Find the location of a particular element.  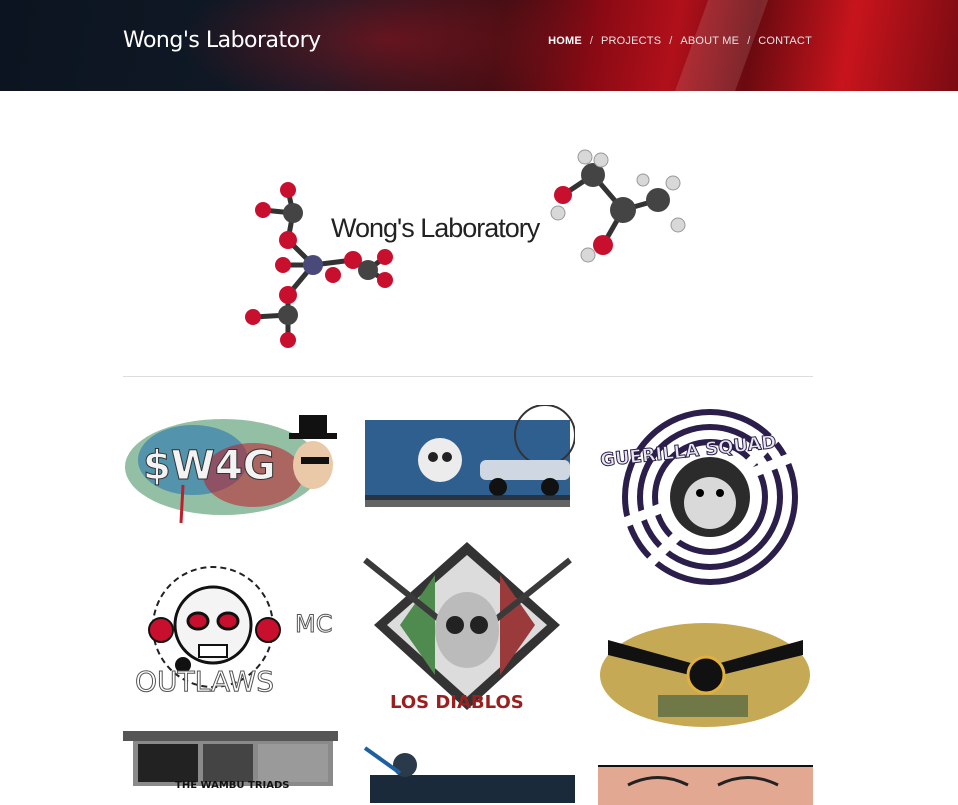

gallery-tile-swag: $W4G is located at coordinates (230, 467).